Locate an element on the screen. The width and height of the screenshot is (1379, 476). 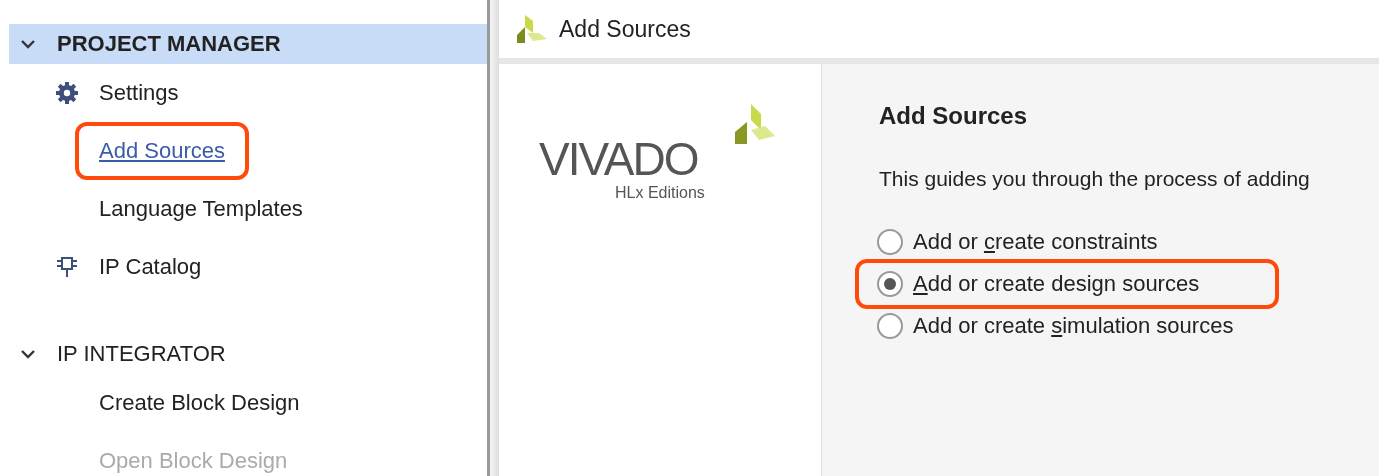
option-label: Add or create constraints is located at coordinates (1035, 242).